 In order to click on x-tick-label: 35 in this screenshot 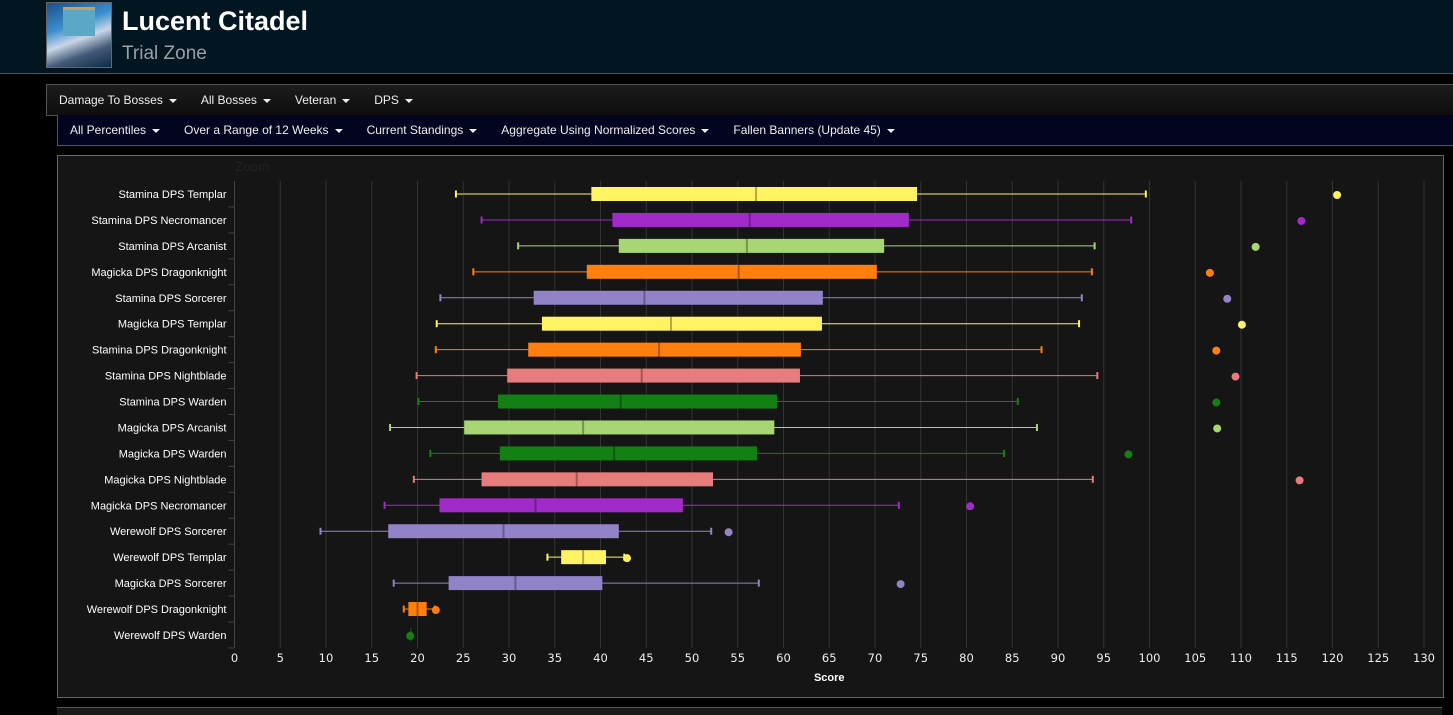, I will do `click(554, 658)`.